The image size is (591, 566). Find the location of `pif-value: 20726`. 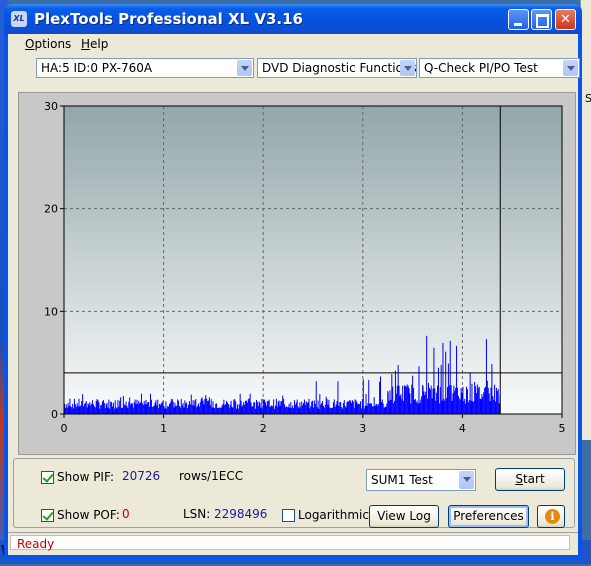

pif-value: 20726 is located at coordinates (141, 476).